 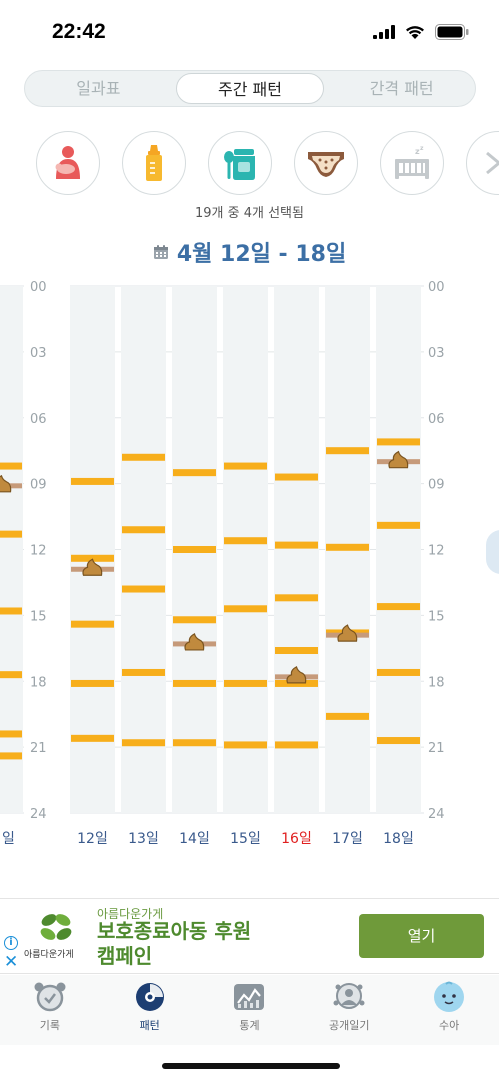 What do you see at coordinates (482, 163) in the screenshot?
I see `category-next` at bounding box center [482, 163].